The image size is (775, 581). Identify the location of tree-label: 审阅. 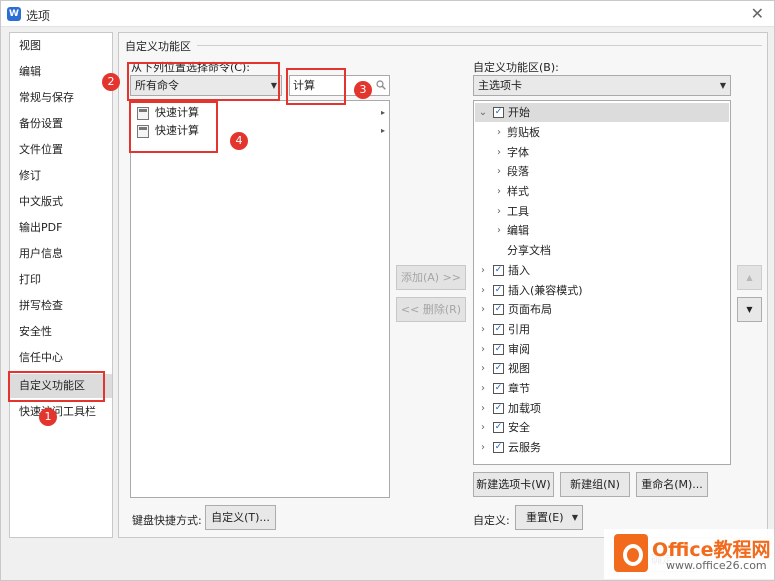
(519, 349).